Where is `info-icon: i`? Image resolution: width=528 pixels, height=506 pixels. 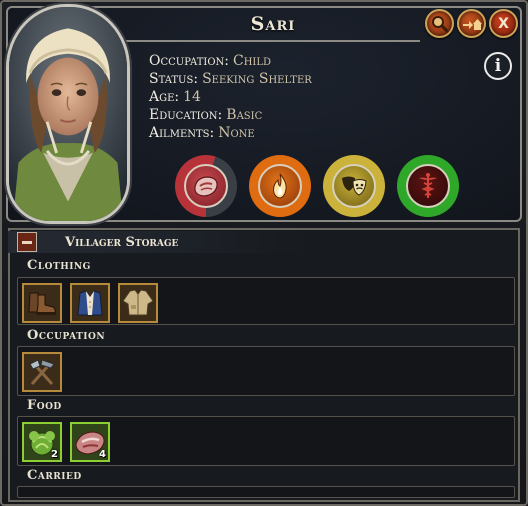
info-icon: i is located at coordinates (498, 66).